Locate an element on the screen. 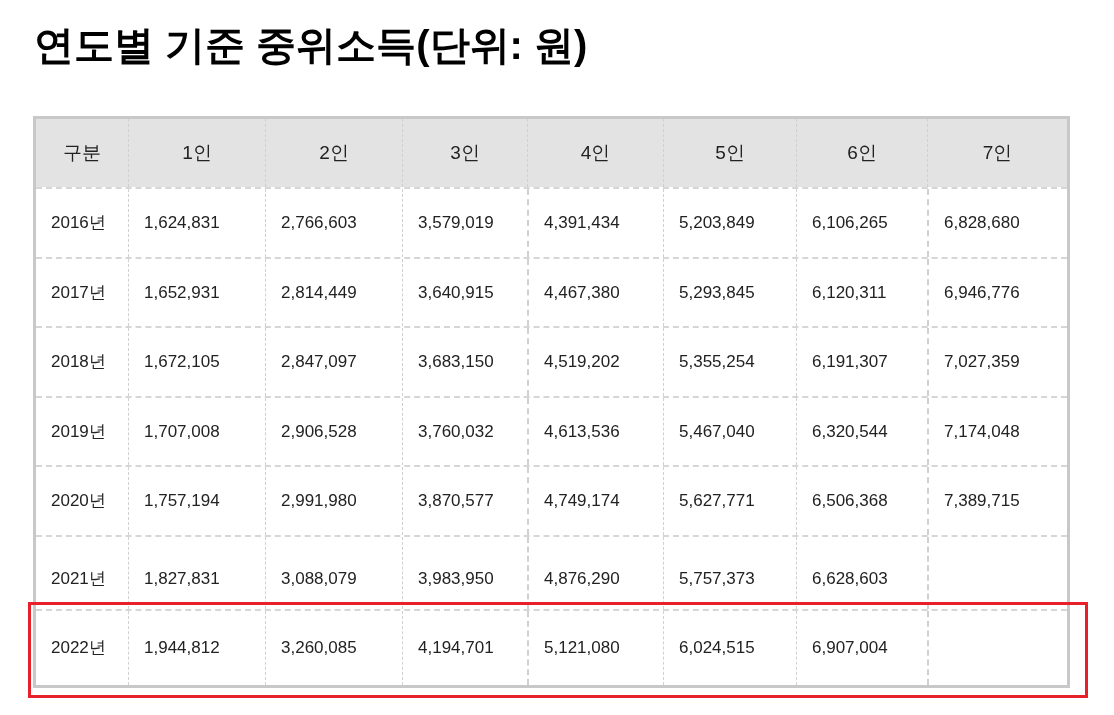 The width and height of the screenshot is (1114, 715). column-header: 3인 is located at coordinates (465, 152).